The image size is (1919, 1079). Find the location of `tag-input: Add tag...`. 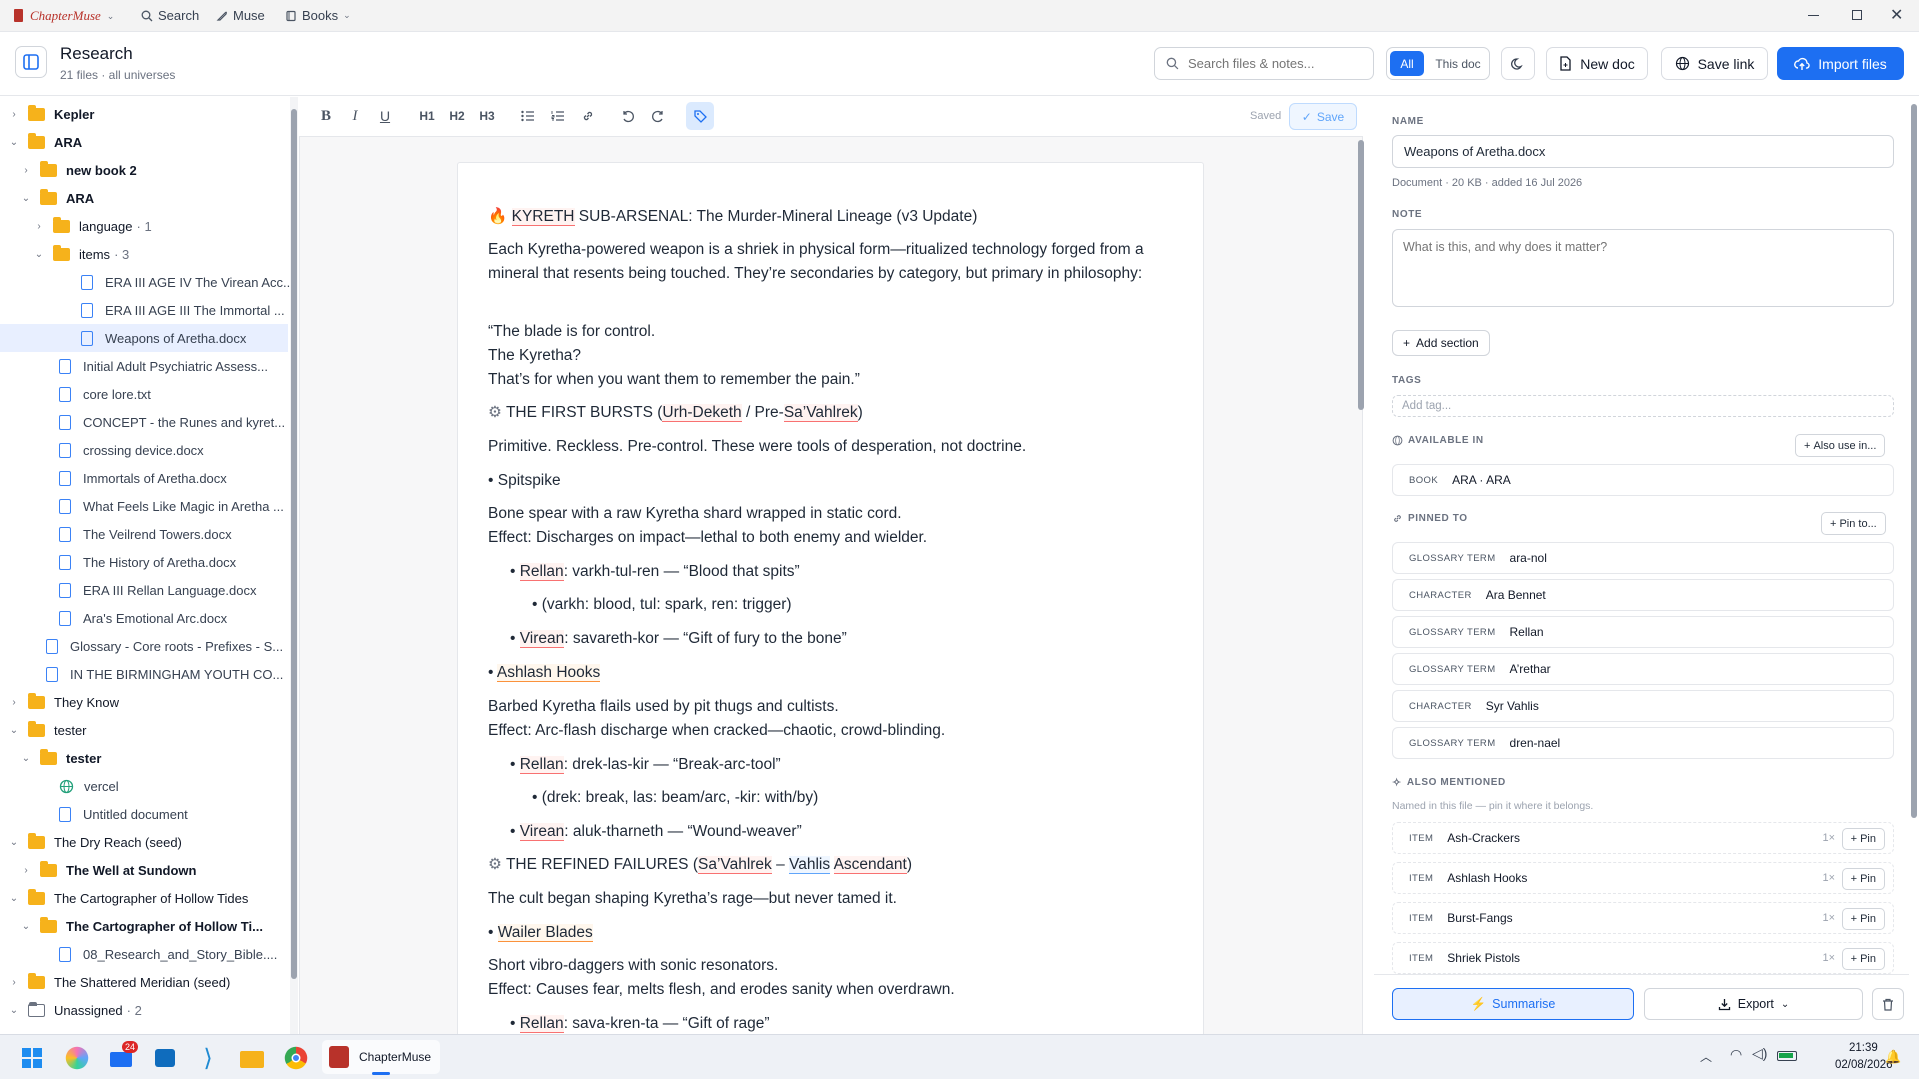

tag-input: Add tag... is located at coordinates (1643, 406).